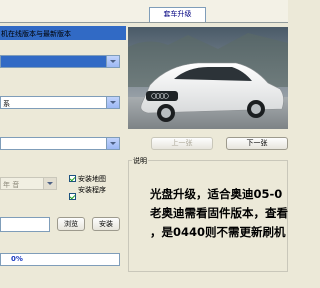 The height and width of the screenshot is (288, 320). What do you see at coordinates (60, 143) in the screenshot?
I see `version-select` at bounding box center [60, 143].